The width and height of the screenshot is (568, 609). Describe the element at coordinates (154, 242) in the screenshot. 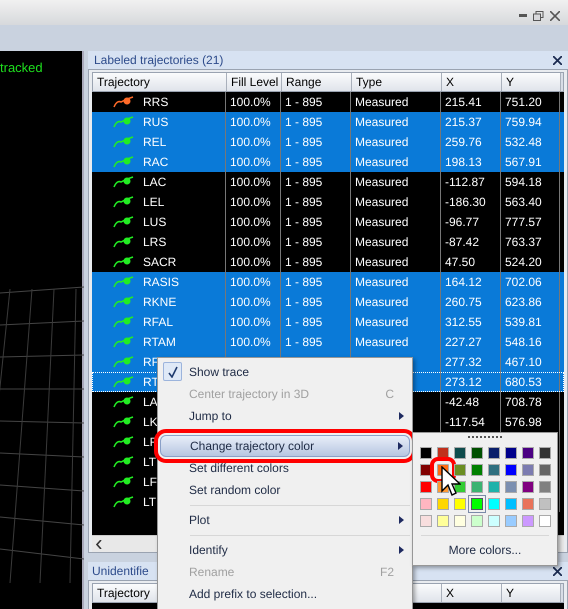

I see `table-cell-text: LRS` at that location.